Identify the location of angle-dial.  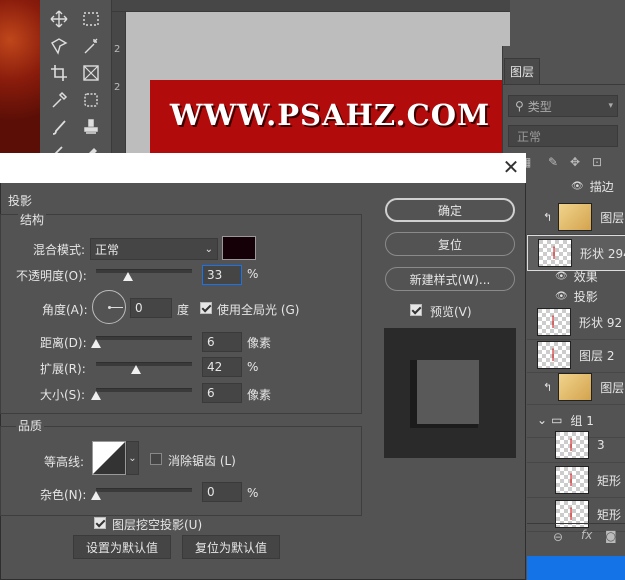
(109, 307).